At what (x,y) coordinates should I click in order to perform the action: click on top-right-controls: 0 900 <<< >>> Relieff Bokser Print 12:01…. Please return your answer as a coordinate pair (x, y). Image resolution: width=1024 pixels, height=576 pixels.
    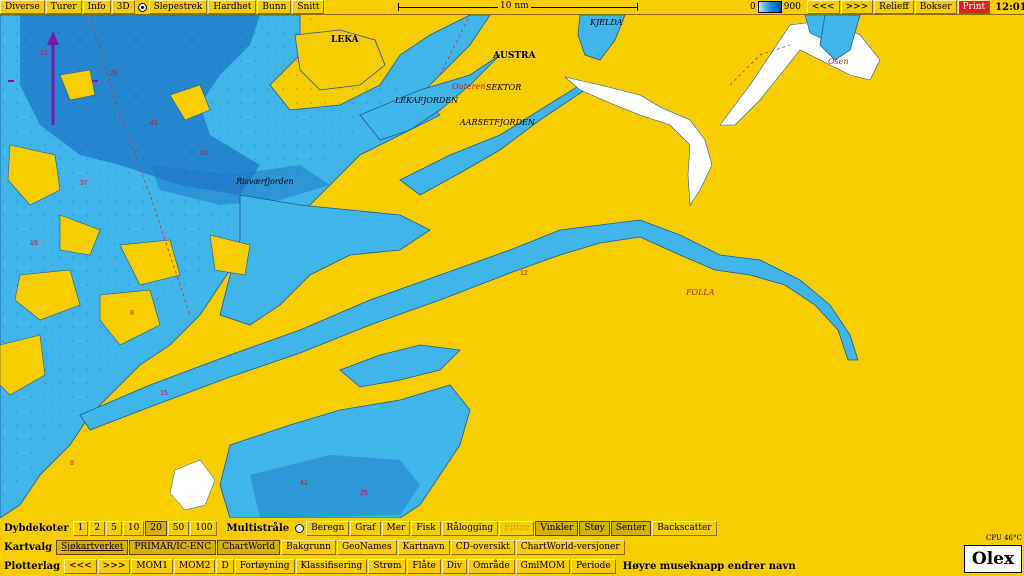
    Looking at the image, I should click on (887, 7).